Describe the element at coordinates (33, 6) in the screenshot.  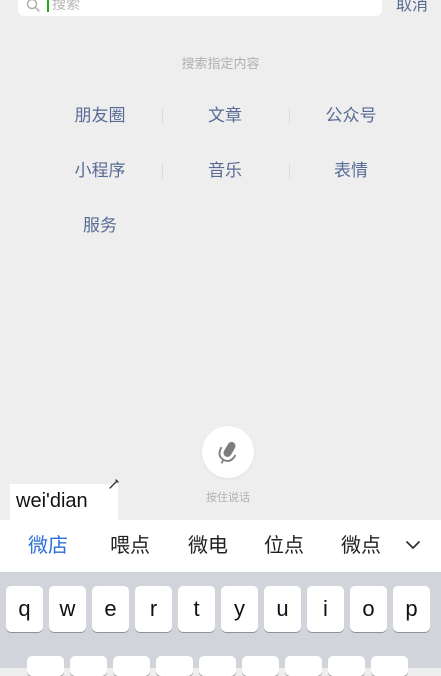
I see `search-icon` at that location.